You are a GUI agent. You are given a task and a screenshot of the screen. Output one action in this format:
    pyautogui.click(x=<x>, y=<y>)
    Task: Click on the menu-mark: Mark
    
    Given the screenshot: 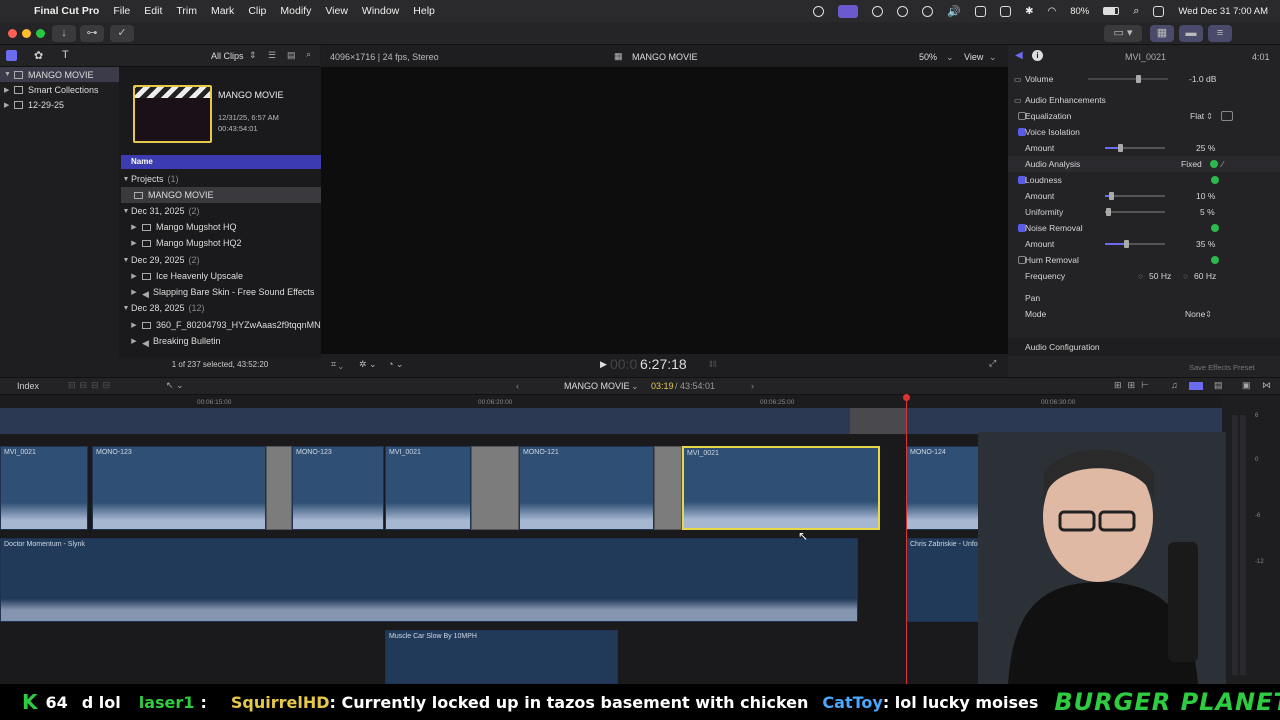 What is the action you would take?
    pyautogui.click(x=222, y=11)
    